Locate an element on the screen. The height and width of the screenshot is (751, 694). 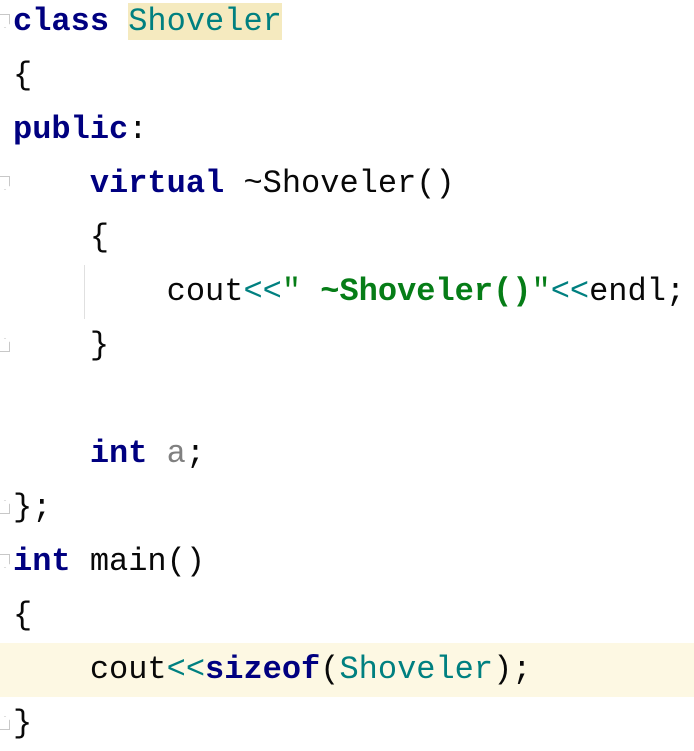
code-token: main() is located at coordinates (138, 561).